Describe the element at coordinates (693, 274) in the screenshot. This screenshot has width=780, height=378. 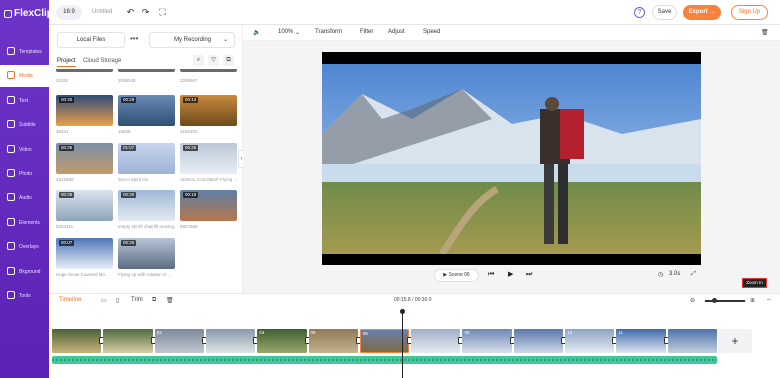
I see `fit-screen-icon: ⤢` at that location.